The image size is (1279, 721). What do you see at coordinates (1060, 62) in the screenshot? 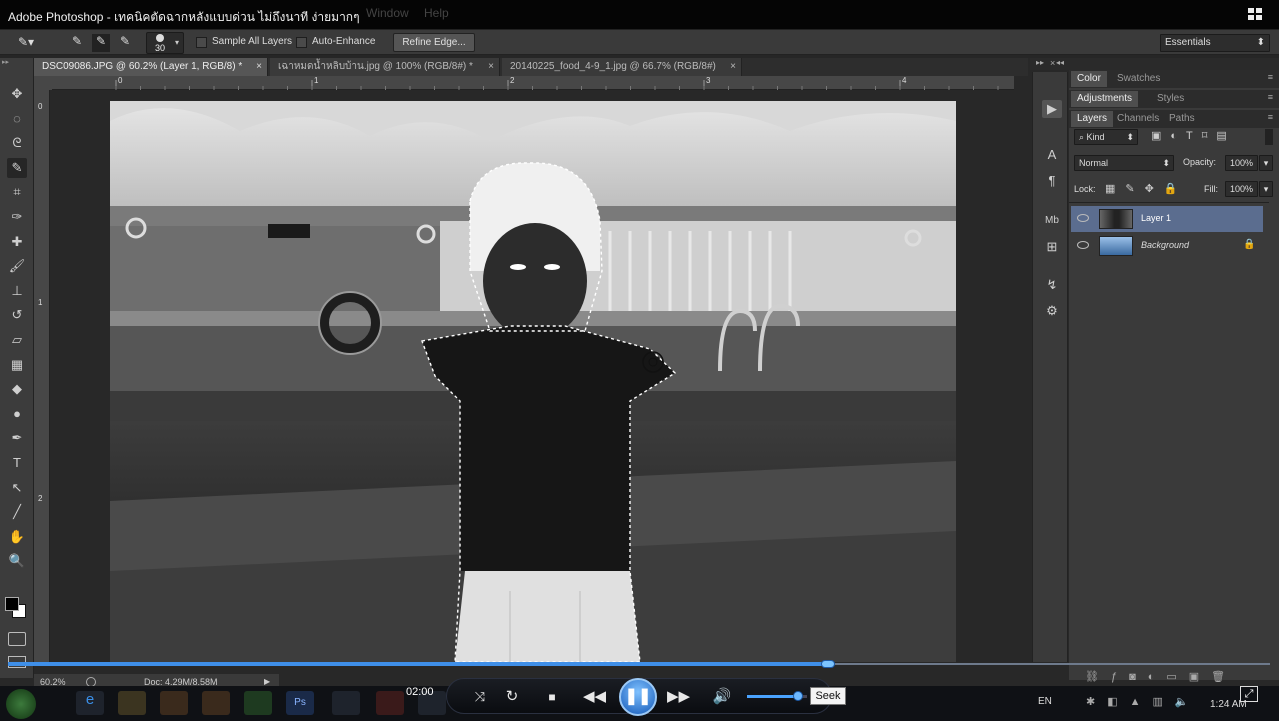
I see `collapse-icon: ◂◂` at bounding box center [1060, 62].